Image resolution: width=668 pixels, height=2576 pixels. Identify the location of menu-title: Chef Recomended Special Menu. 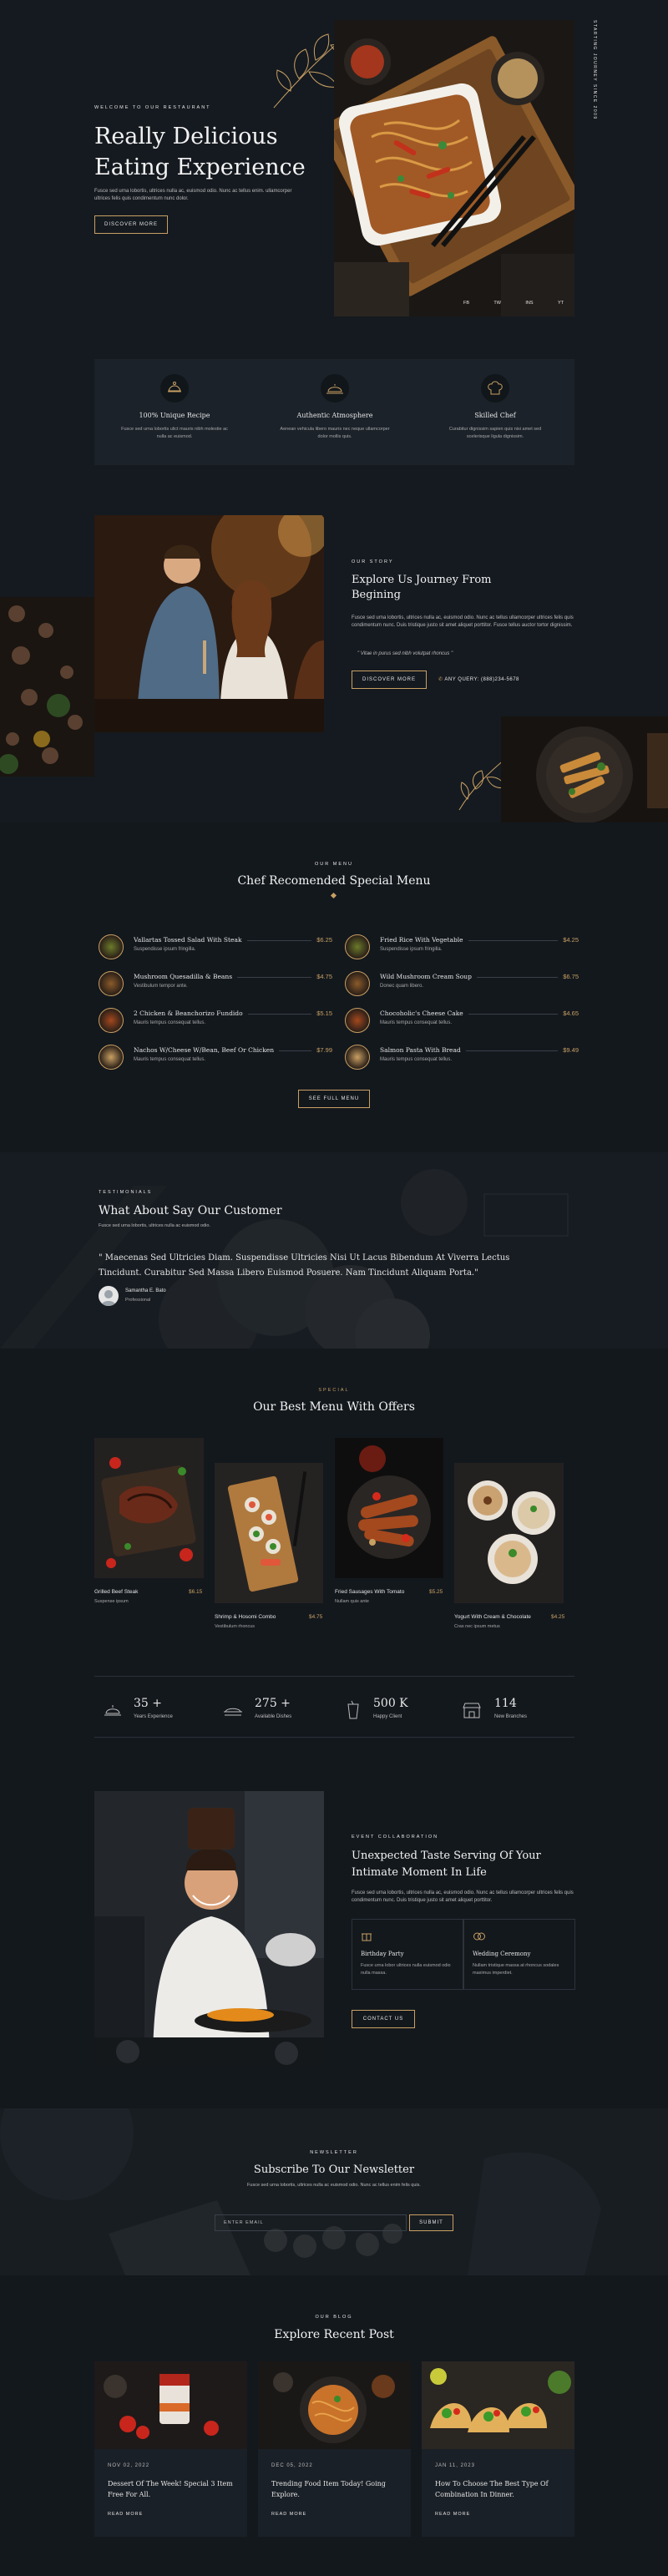
(334, 881).